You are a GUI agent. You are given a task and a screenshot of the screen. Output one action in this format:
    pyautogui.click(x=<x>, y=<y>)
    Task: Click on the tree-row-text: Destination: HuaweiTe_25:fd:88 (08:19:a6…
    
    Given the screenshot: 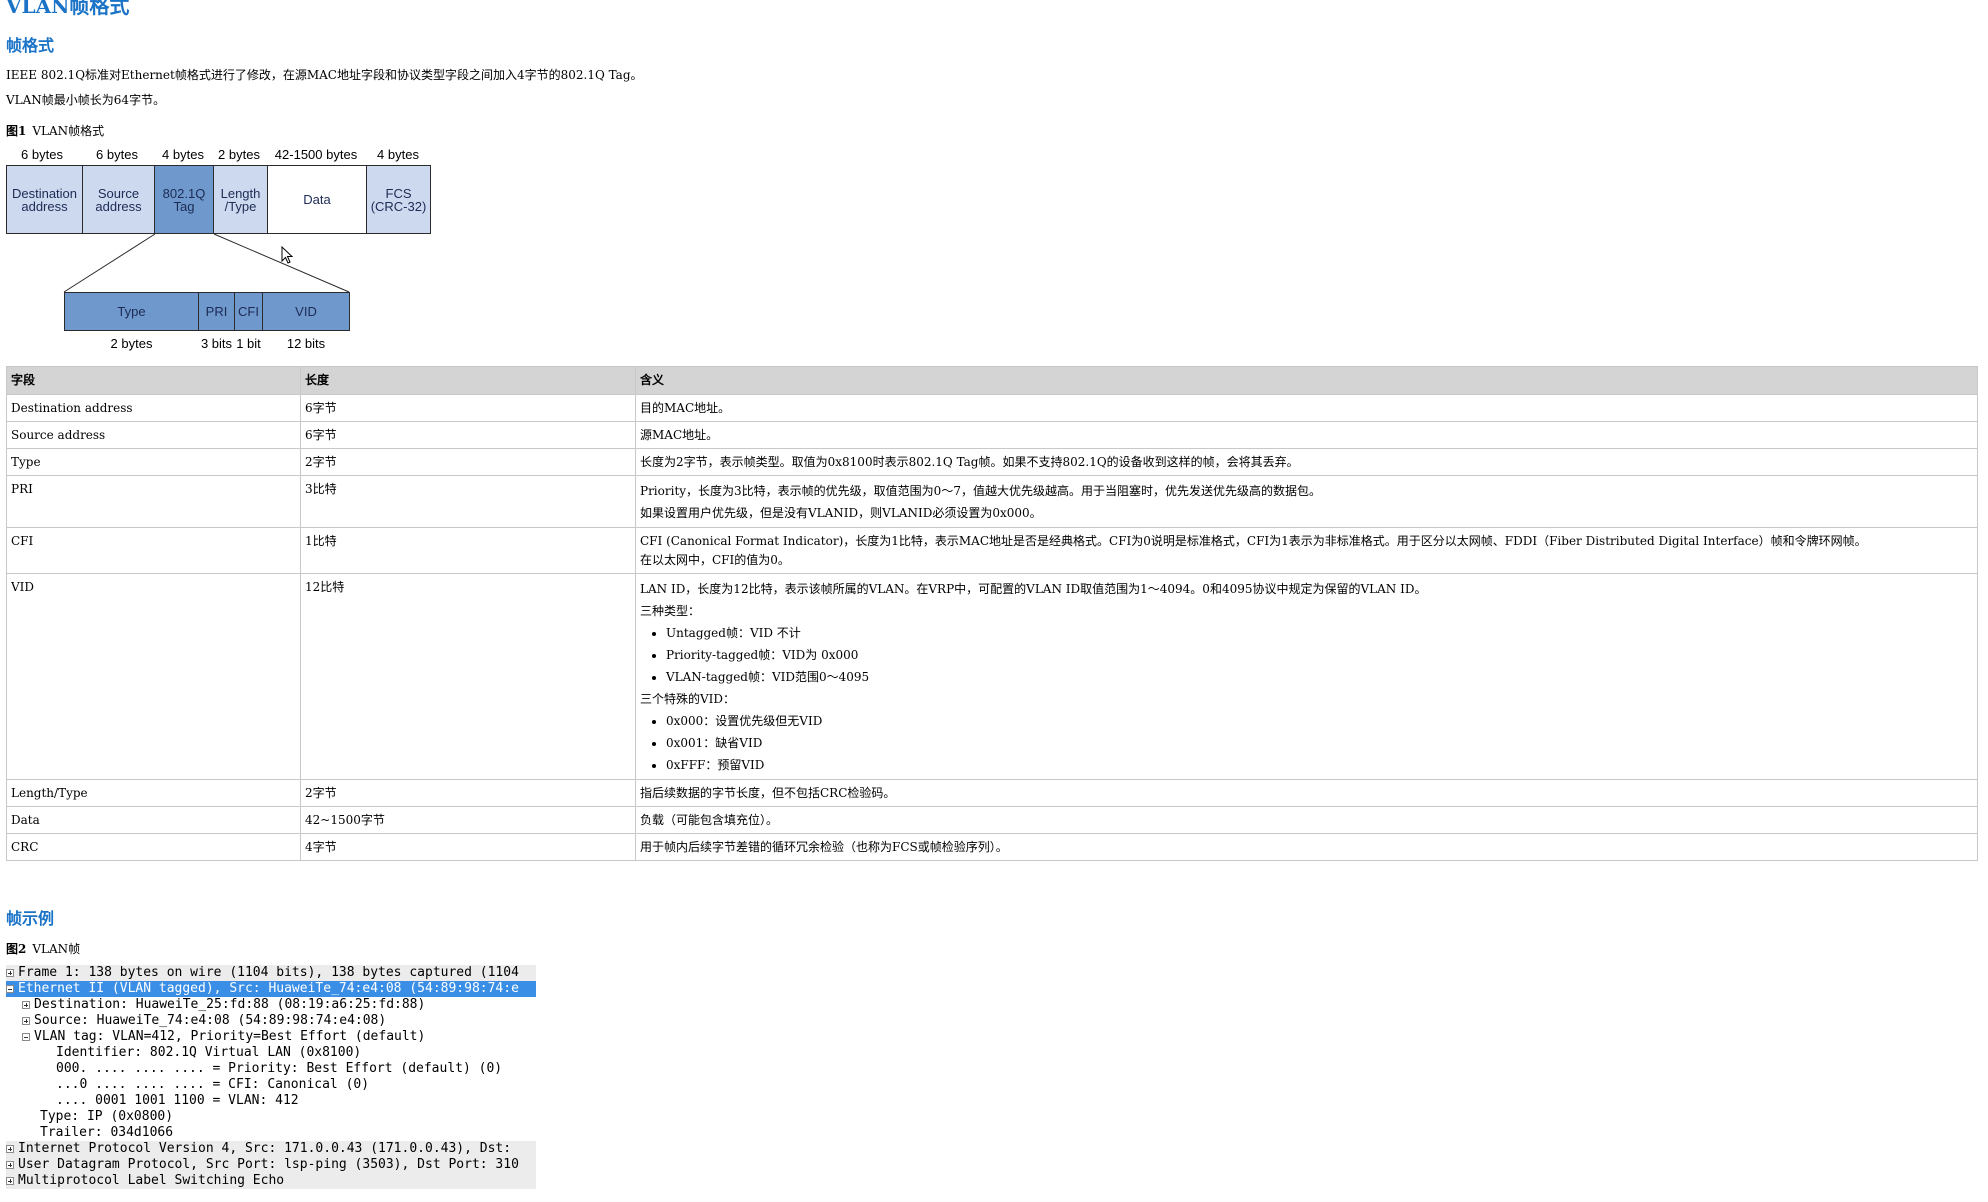 What is the action you would take?
    pyautogui.click(x=230, y=1004)
    